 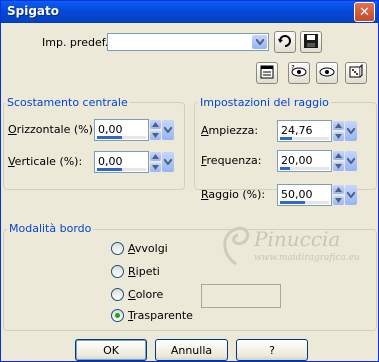 I want to click on frequency-stepper, so click(x=338, y=161).